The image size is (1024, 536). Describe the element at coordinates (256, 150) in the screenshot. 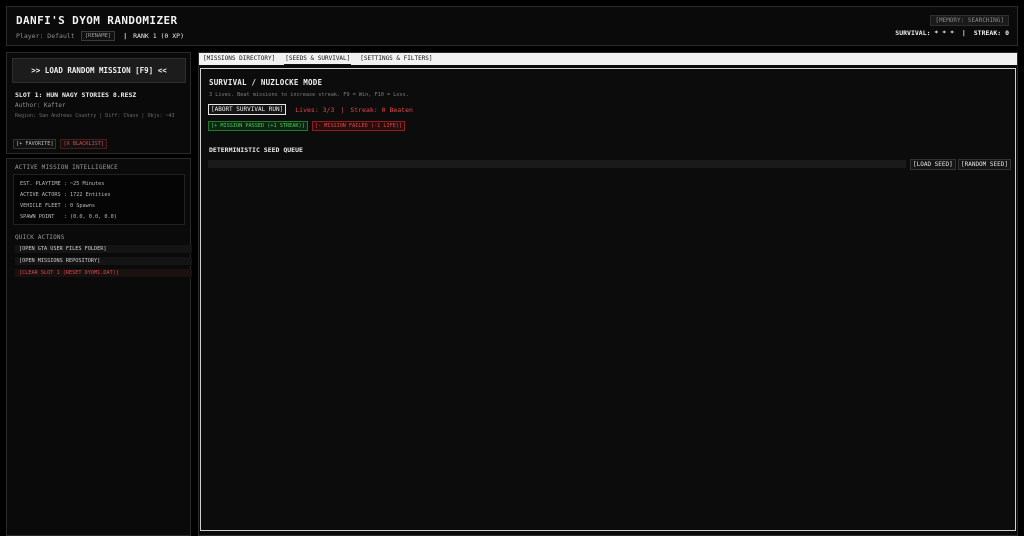

I see `seed-queue-title: DETERMINISTIC SEED QUEUE` at that location.